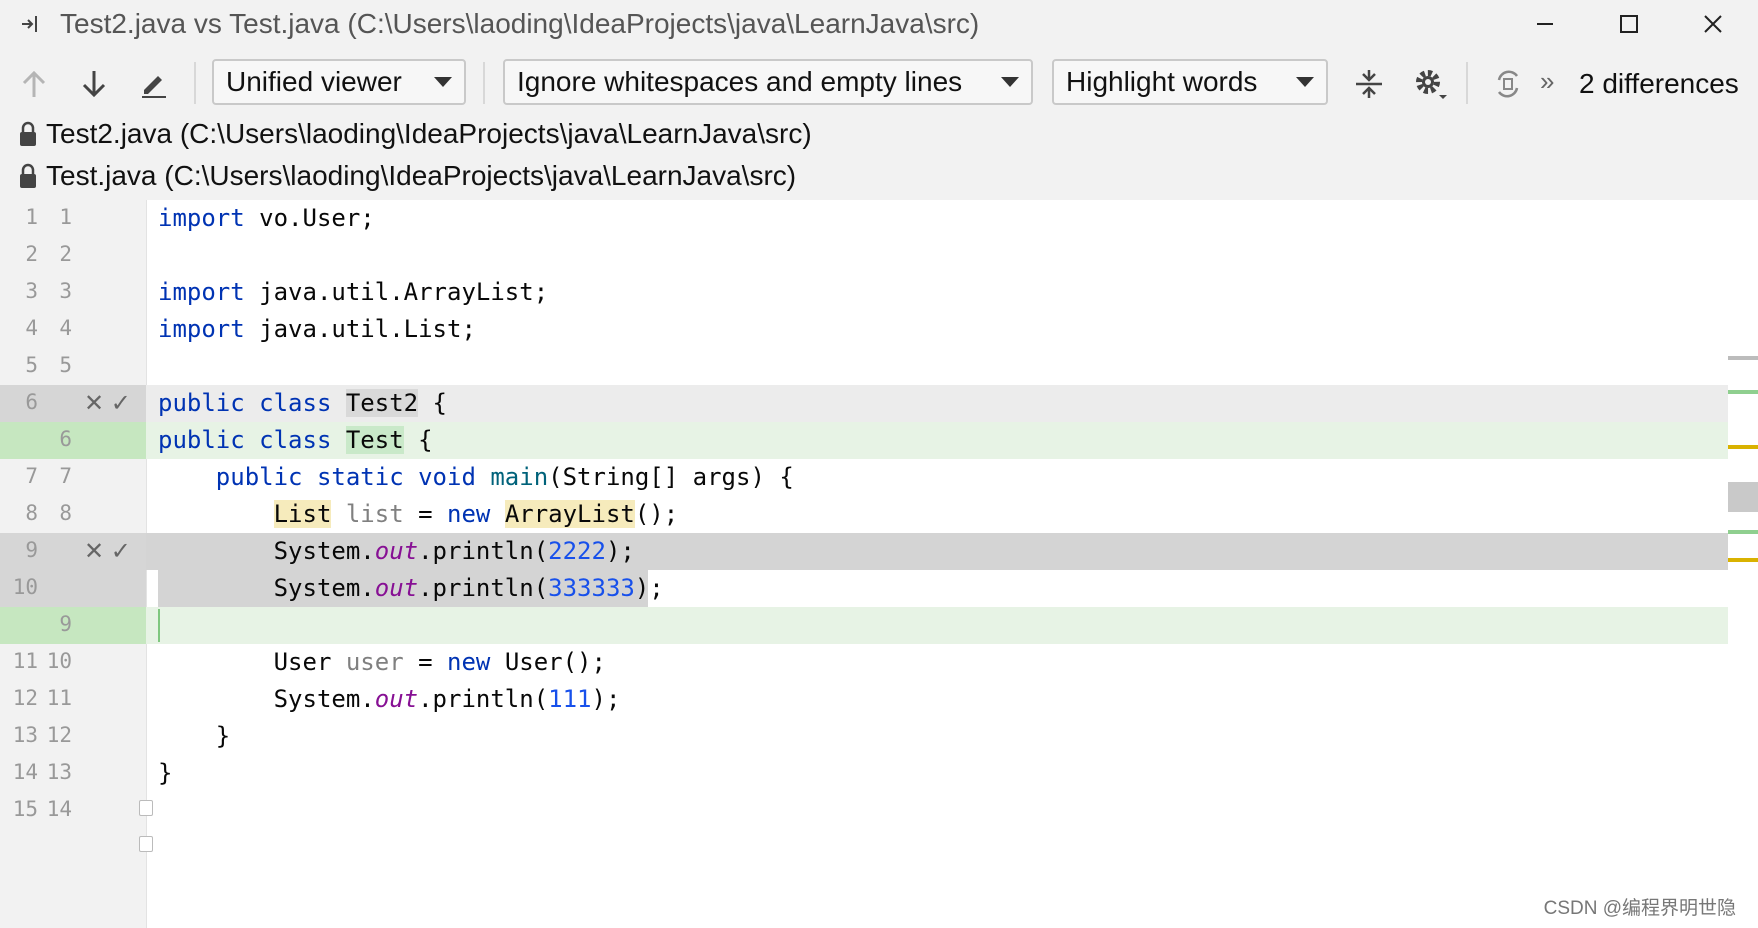 This screenshot has height=928, width=1758. Describe the element at coordinates (864, 810) in the screenshot. I see `code-line: 15 14` at that location.